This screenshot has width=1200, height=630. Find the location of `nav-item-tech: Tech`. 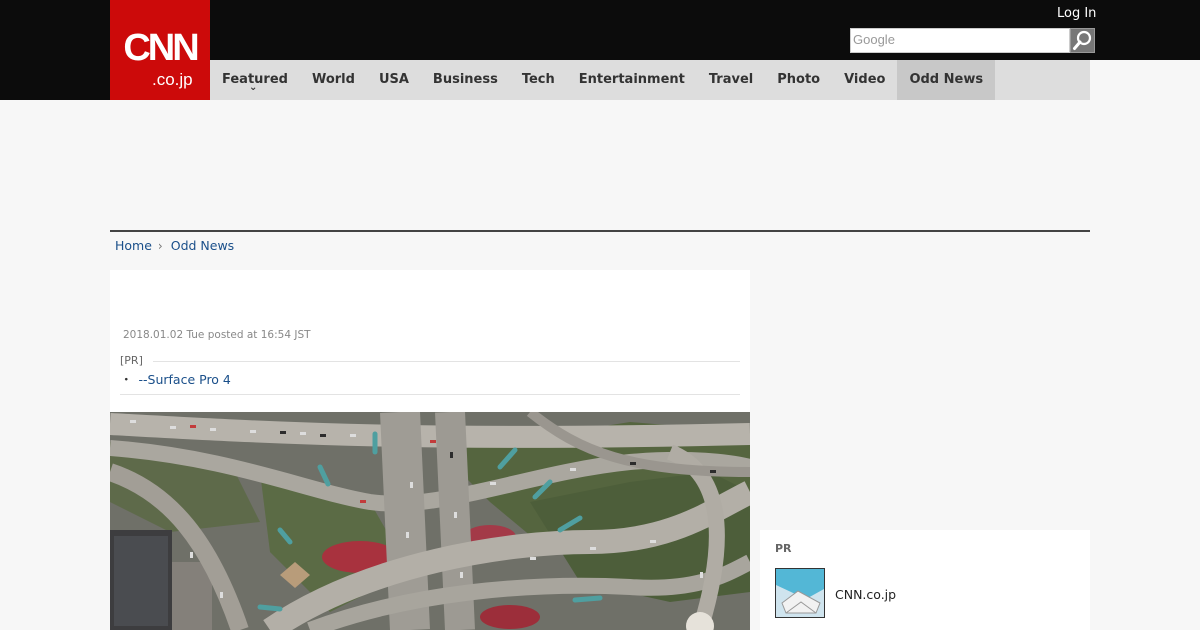

nav-item-tech: Tech is located at coordinates (538, 80).